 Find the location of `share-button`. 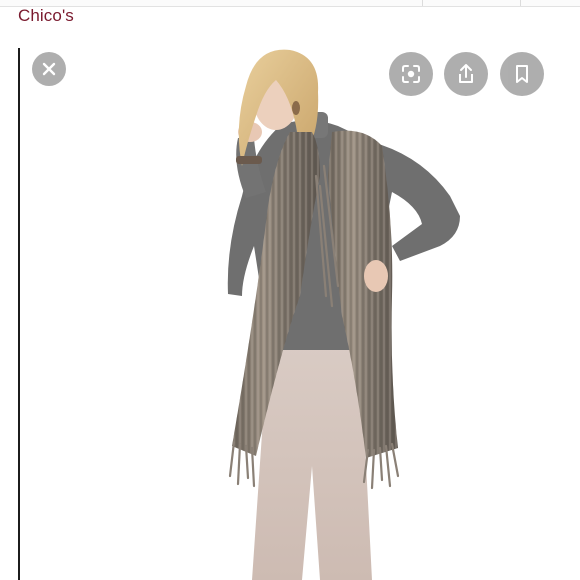

share-button is located at coordinates (466, 74).